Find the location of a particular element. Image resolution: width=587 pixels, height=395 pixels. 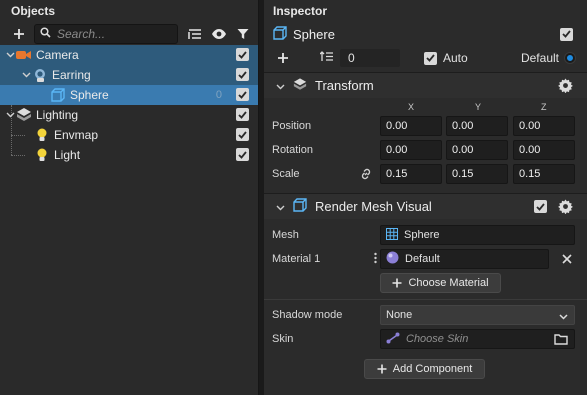

render-mesh-section-header: Render Mesh Visual is located at coordinates (425, 206).